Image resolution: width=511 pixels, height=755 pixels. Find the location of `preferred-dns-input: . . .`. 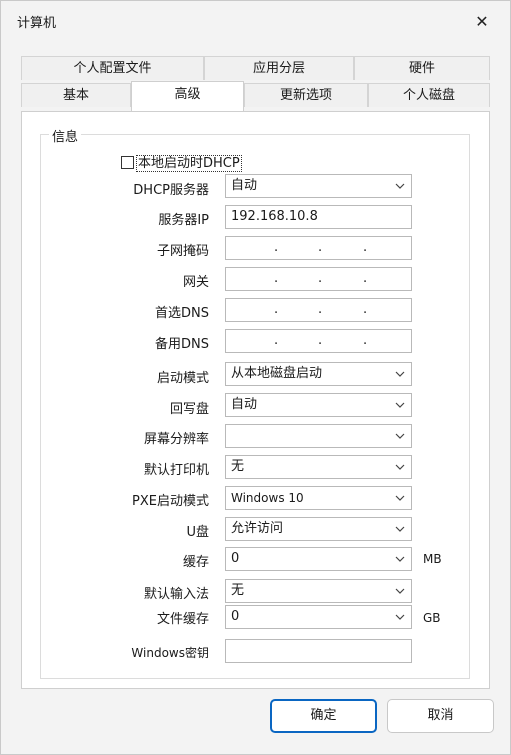

preferred-dns-input: . . . is located at coordinates (318, 310).